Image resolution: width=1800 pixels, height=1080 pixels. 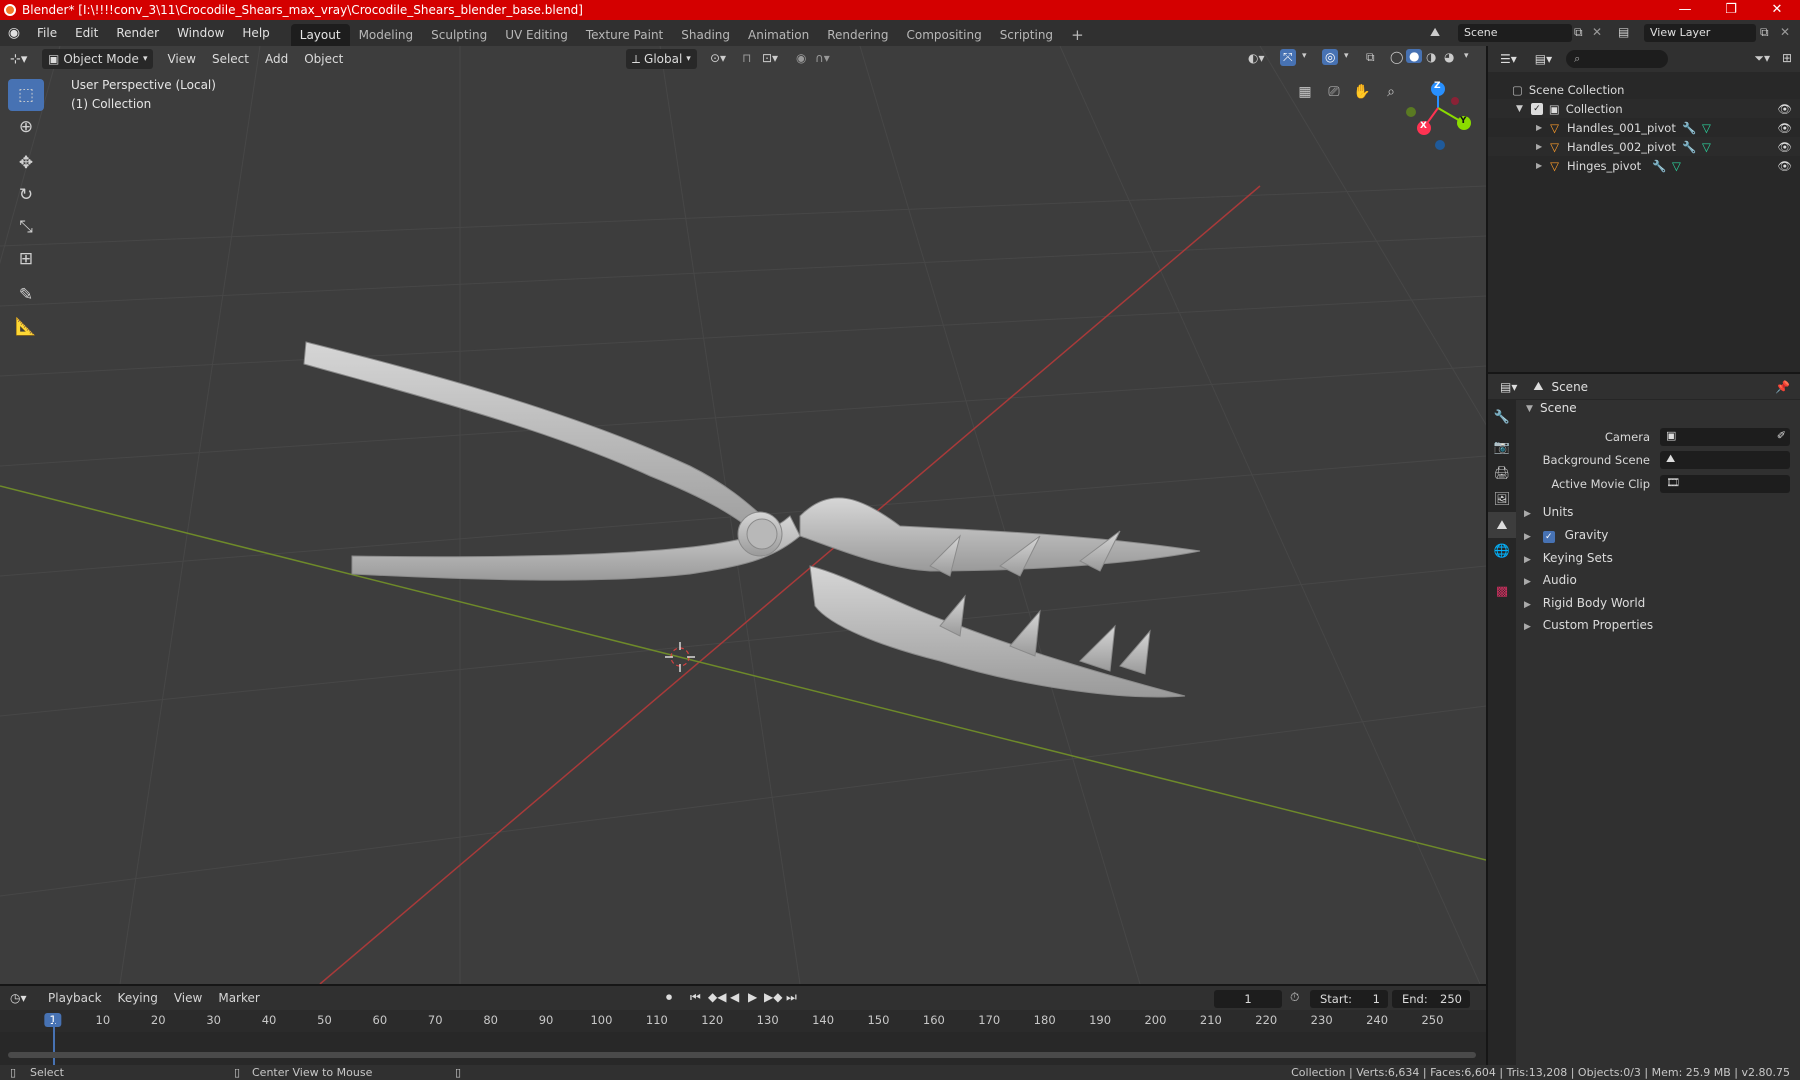 What do you see at coordinates (1508, 59) in the screenshot?
I see `outliner-editor-type-icon: ☰▾` at bounding box center [1508, 59].